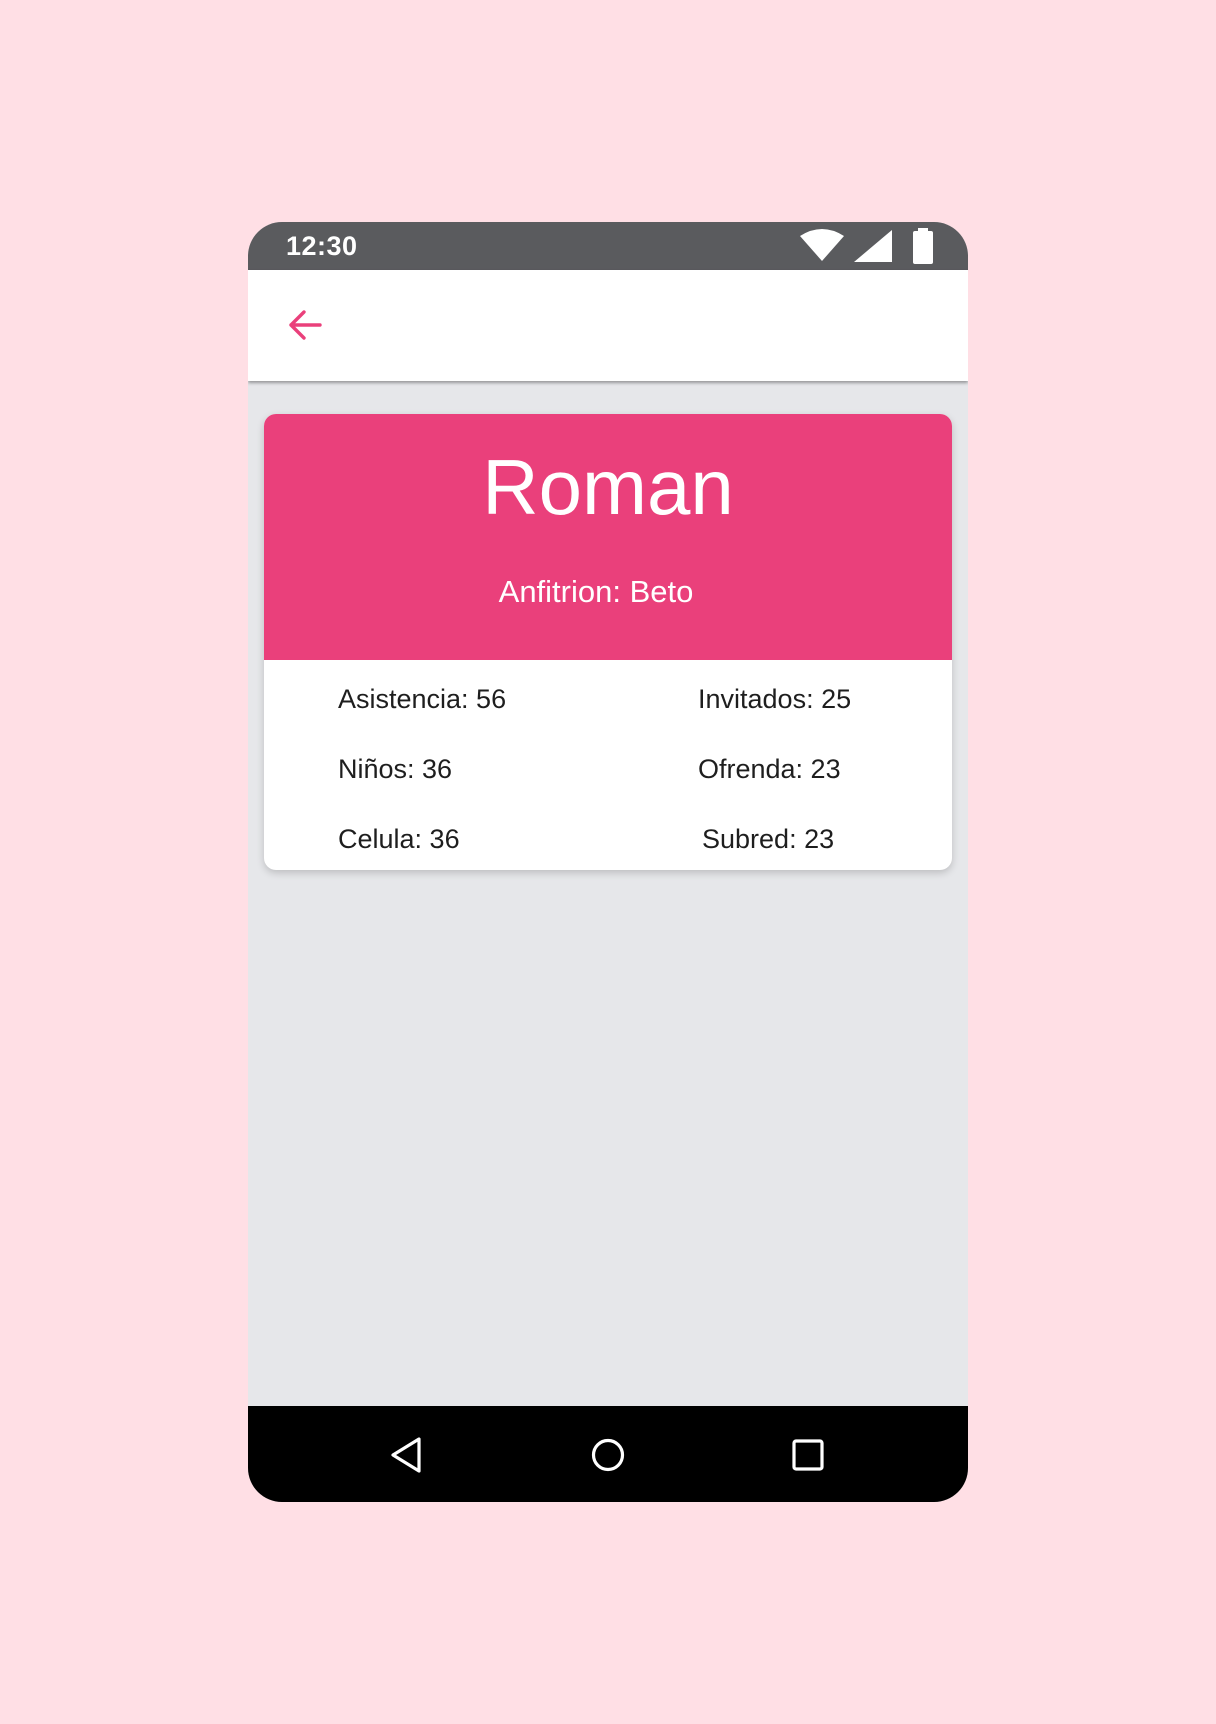 Image resolution: width=1216 pixels, height=1724 pixels. What do you see at coordinates (322, 246) in the screenshot?
I see `status-time: 12:30` at bounding box center [322, 246].